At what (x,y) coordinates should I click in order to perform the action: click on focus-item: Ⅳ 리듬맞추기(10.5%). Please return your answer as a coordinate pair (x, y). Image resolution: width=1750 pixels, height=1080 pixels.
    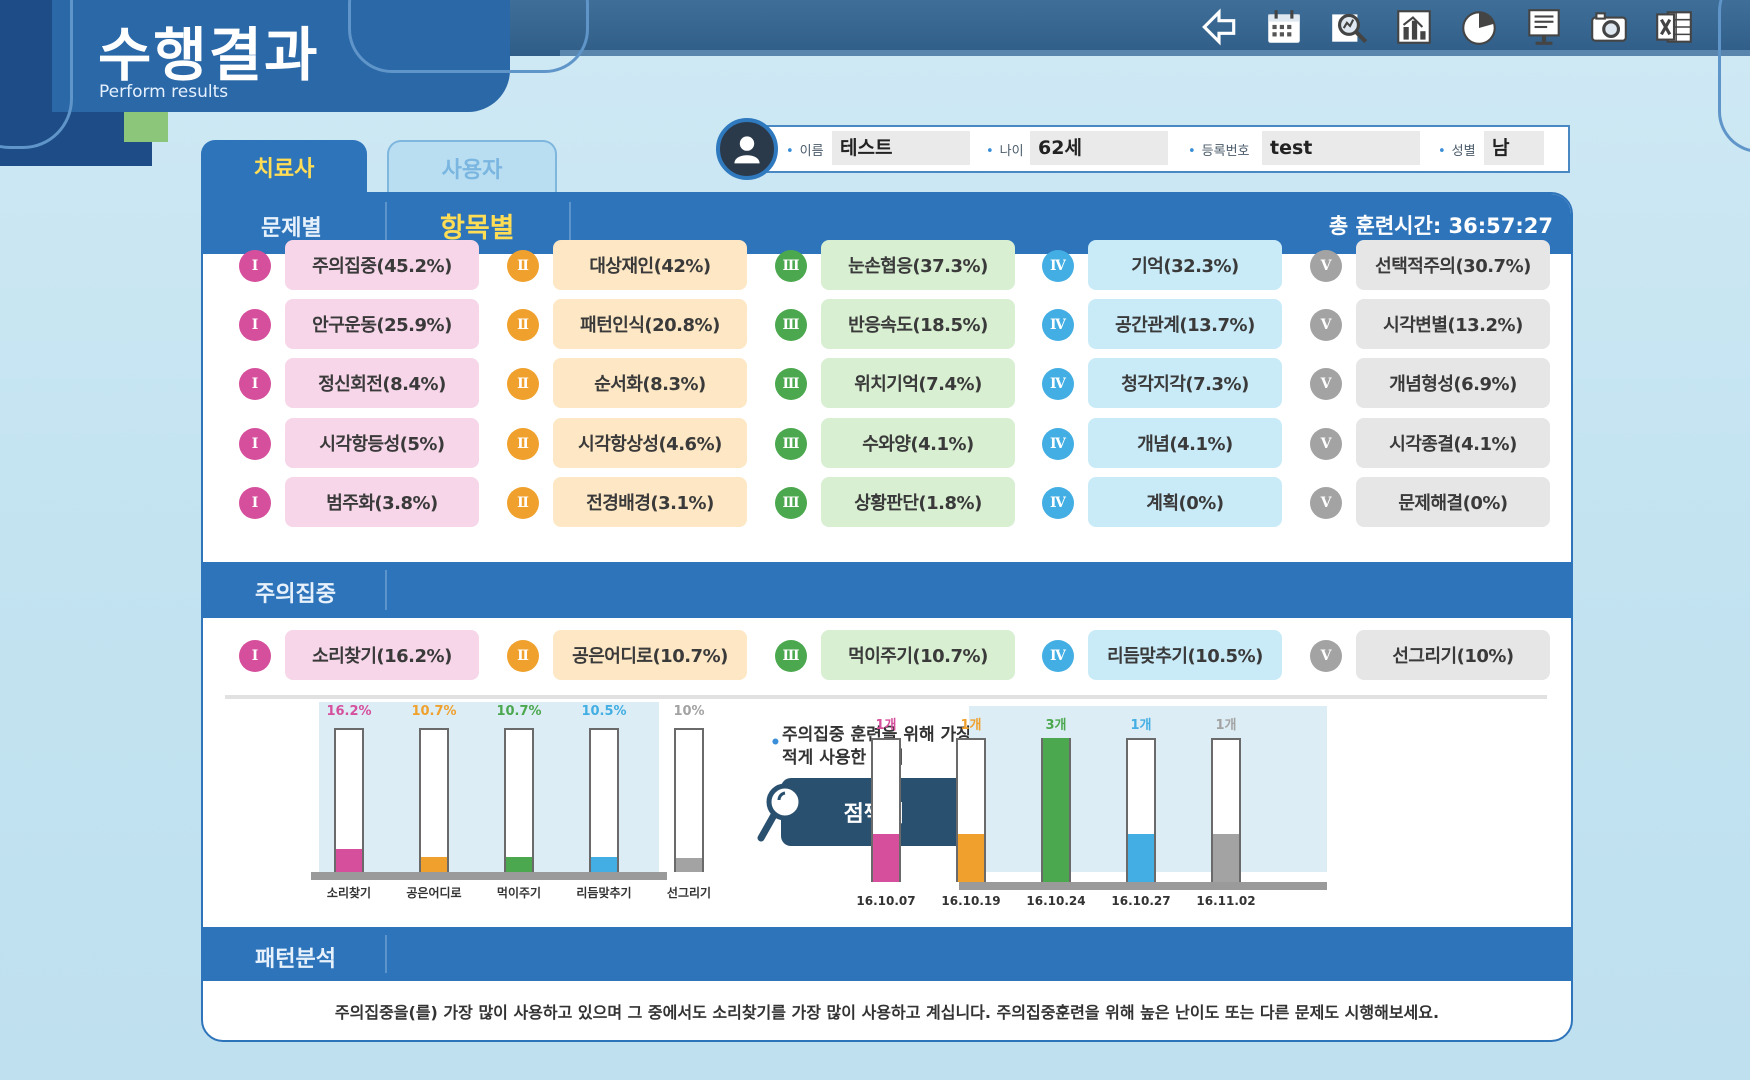
    Looking at the image, I should click on (1144, 655).